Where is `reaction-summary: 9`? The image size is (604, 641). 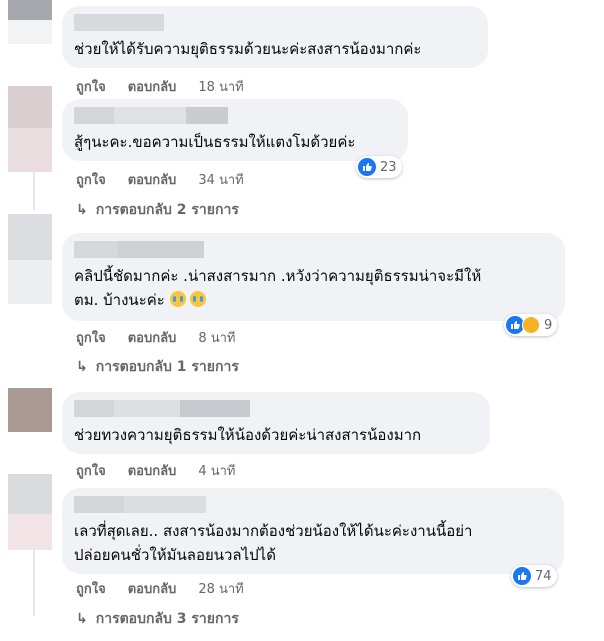
reaction-summary: 9 is located at coordinates (531, 325).